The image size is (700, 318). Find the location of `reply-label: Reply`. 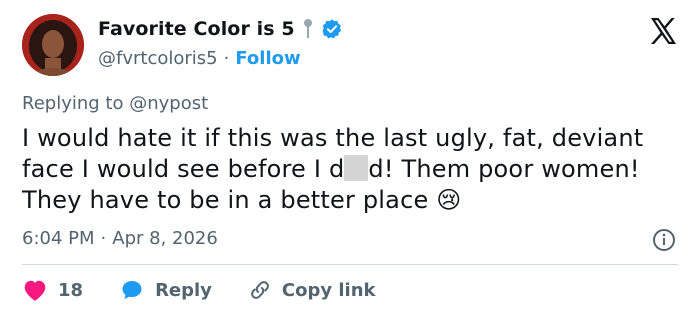

reply-label: Reply is located at coordinates (183, 290).